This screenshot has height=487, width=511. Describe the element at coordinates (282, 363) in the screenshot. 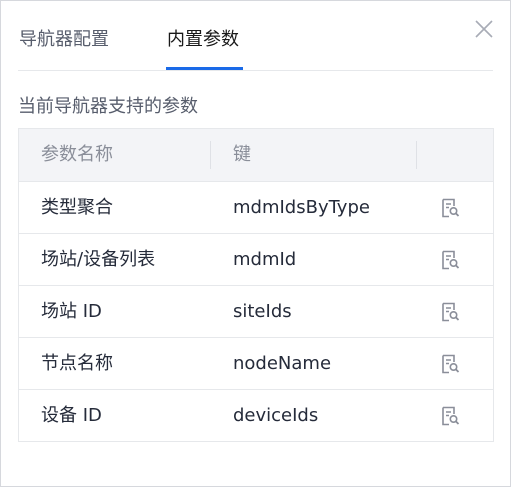

I see `param-key: nodeName` at that location.